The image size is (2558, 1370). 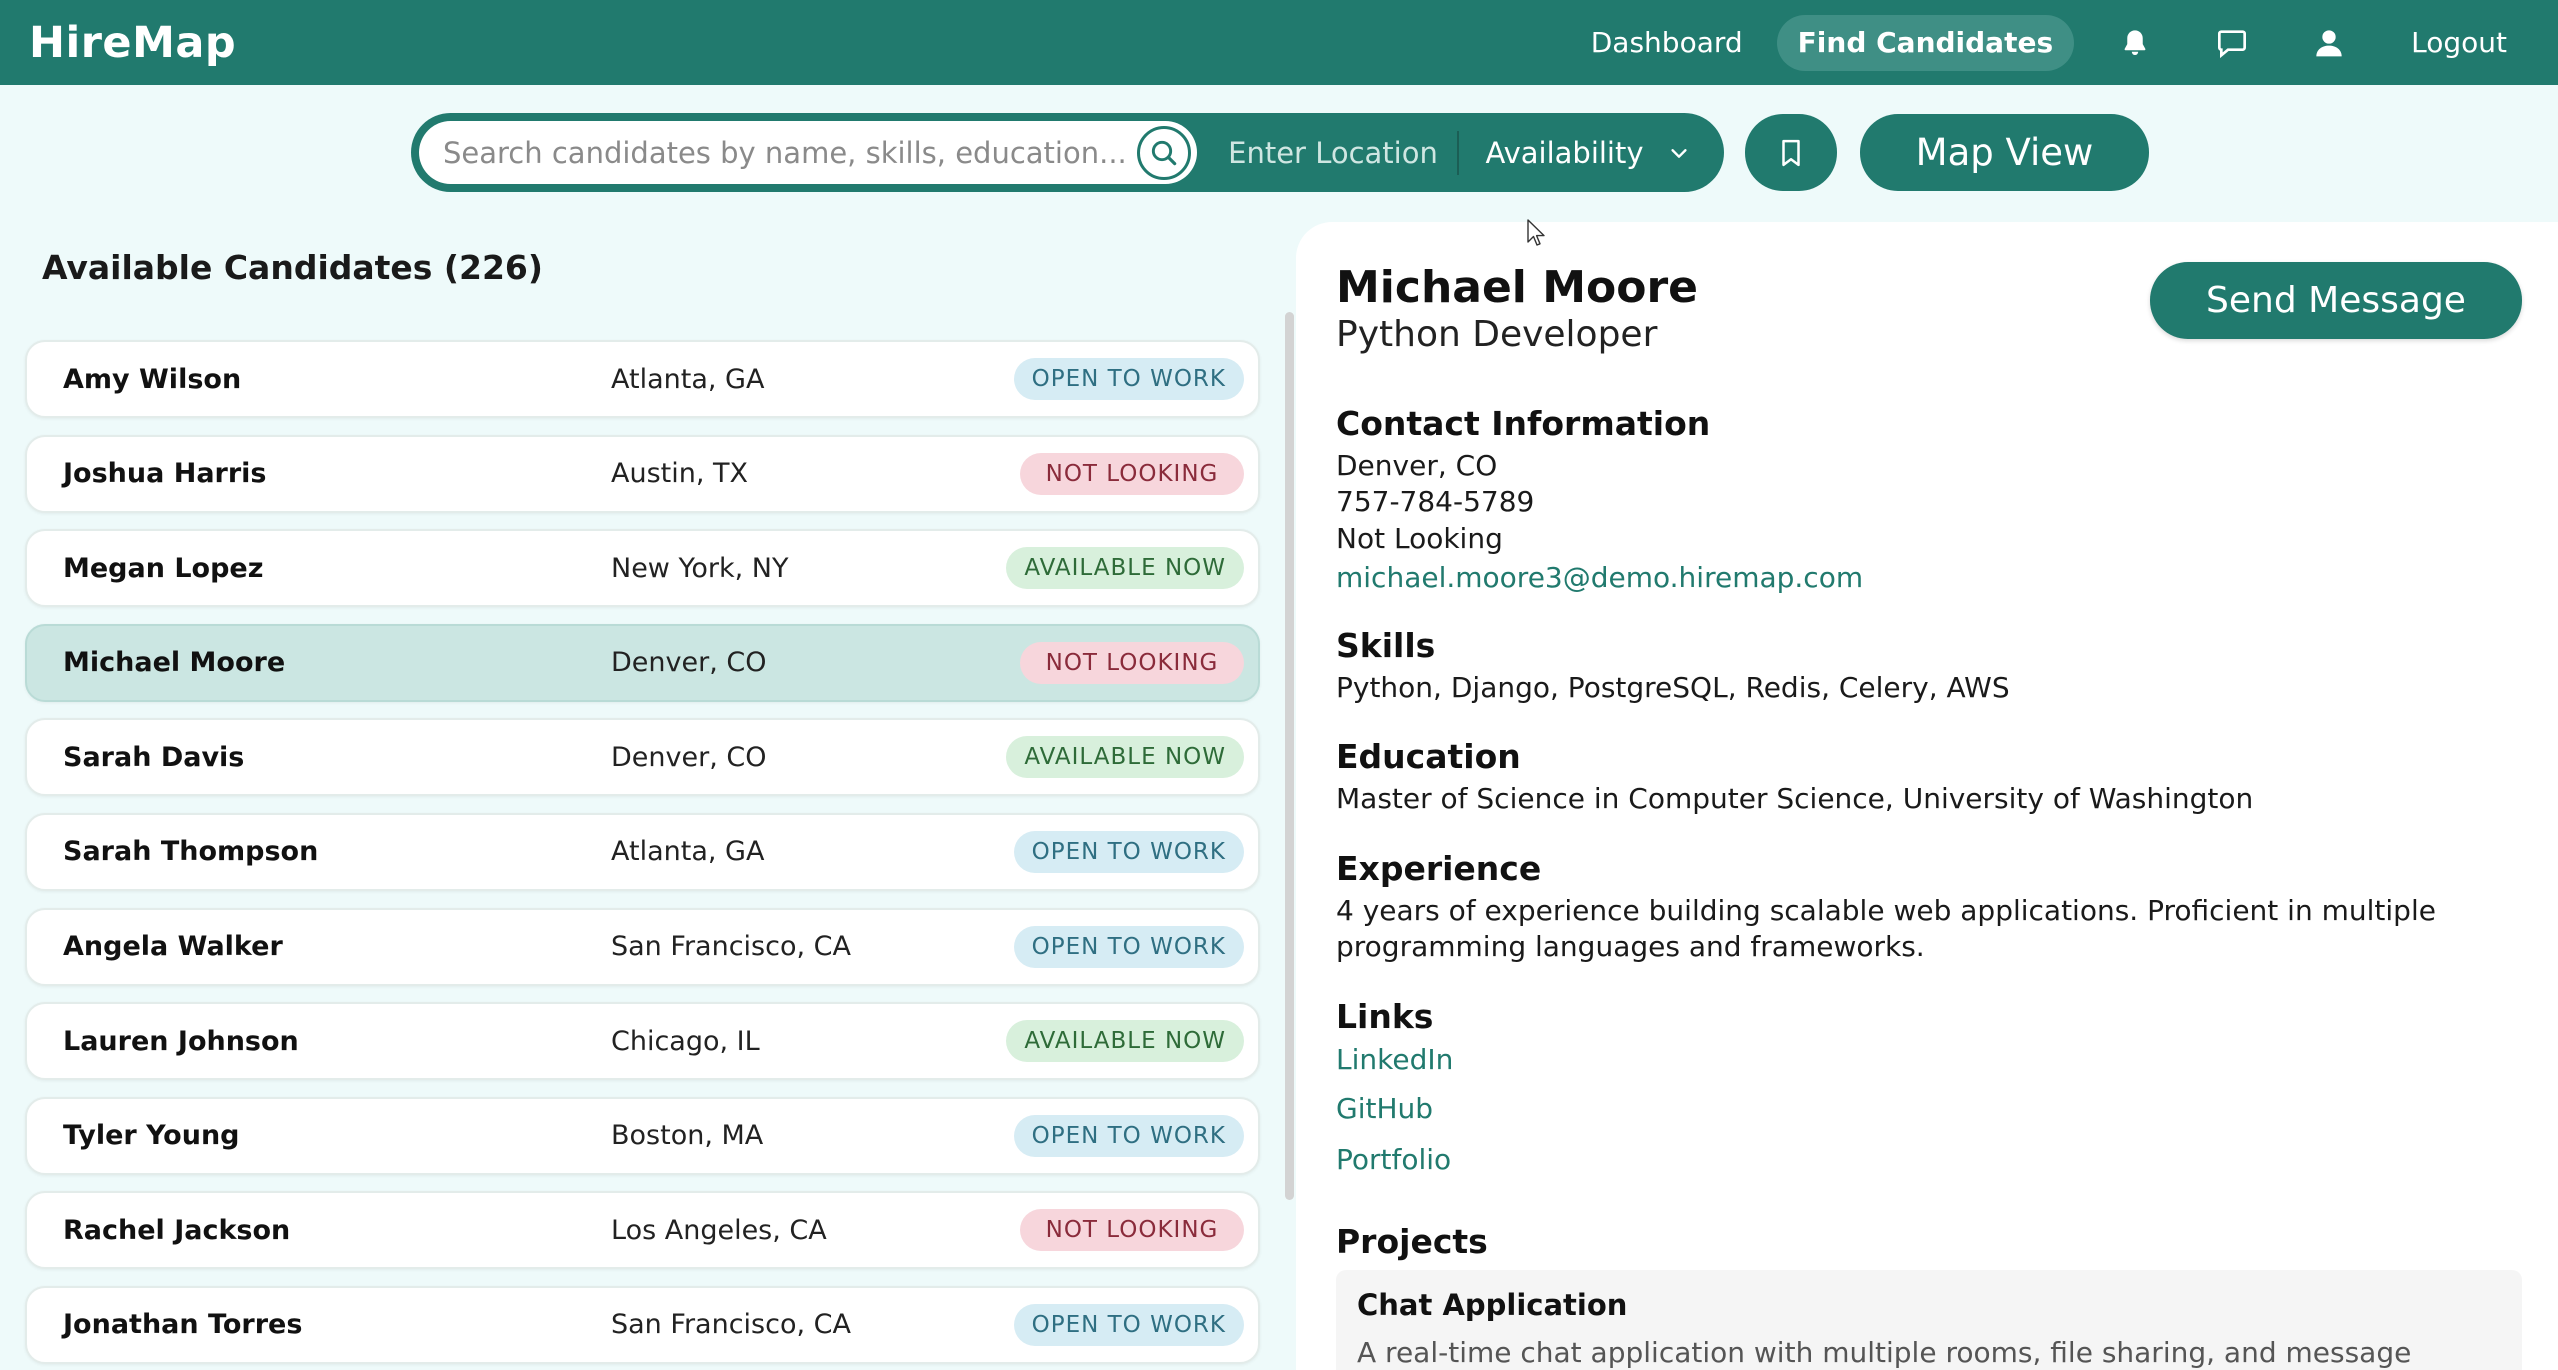 I want to click on candidate-name: Amy Wilson, so click(x=152, y=379).